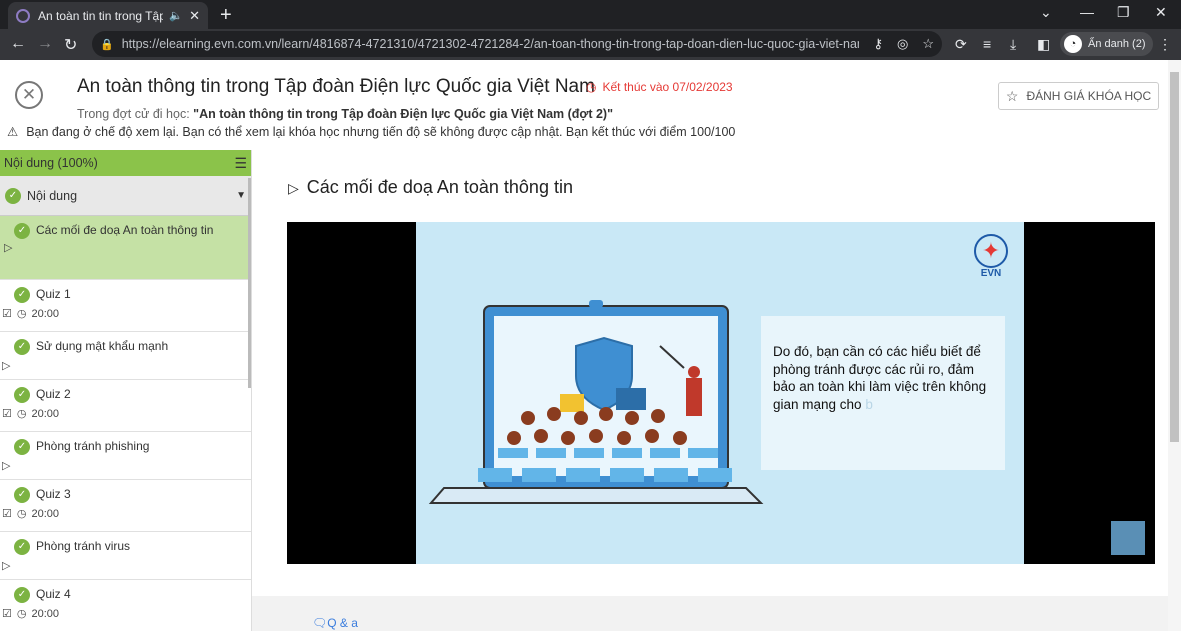  Describe the element at coordinates (93, 446) in the screenshot. I see `item-name: Phòng tránh phishing` at that location.